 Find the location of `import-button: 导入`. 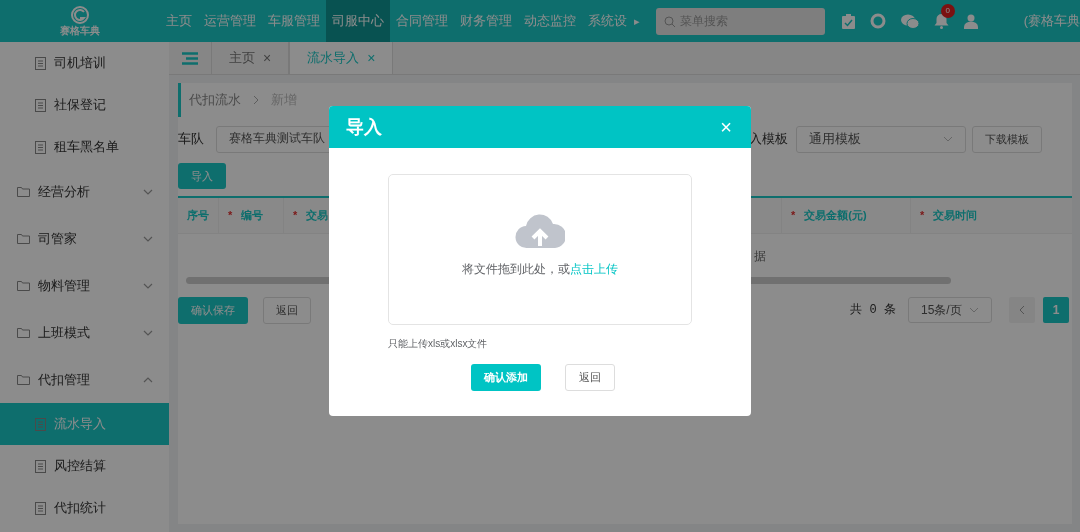

import-button: 导入 is located at coordinates (202, 176).